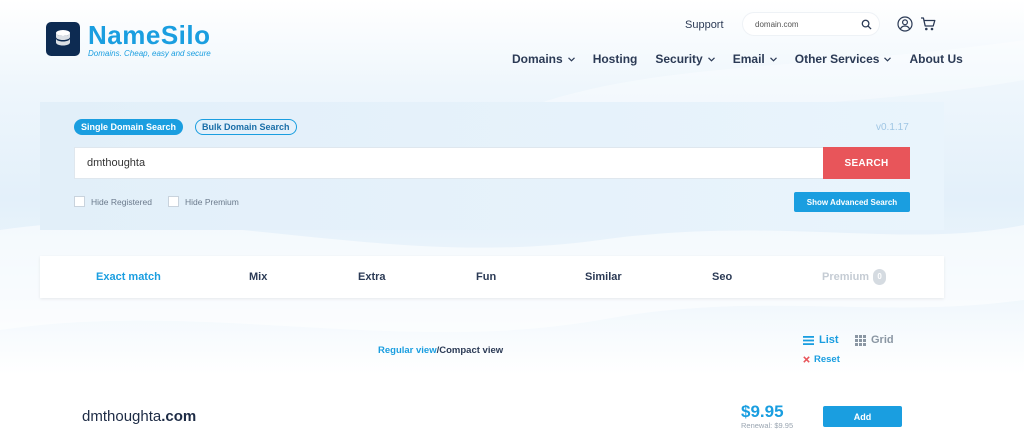  I want to click on domain-search-input, so click(448, 163).